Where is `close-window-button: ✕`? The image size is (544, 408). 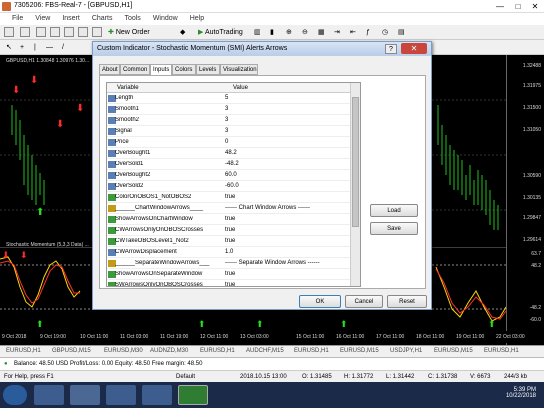 close-window-button: ✕ is located at coordinates (535, 6).